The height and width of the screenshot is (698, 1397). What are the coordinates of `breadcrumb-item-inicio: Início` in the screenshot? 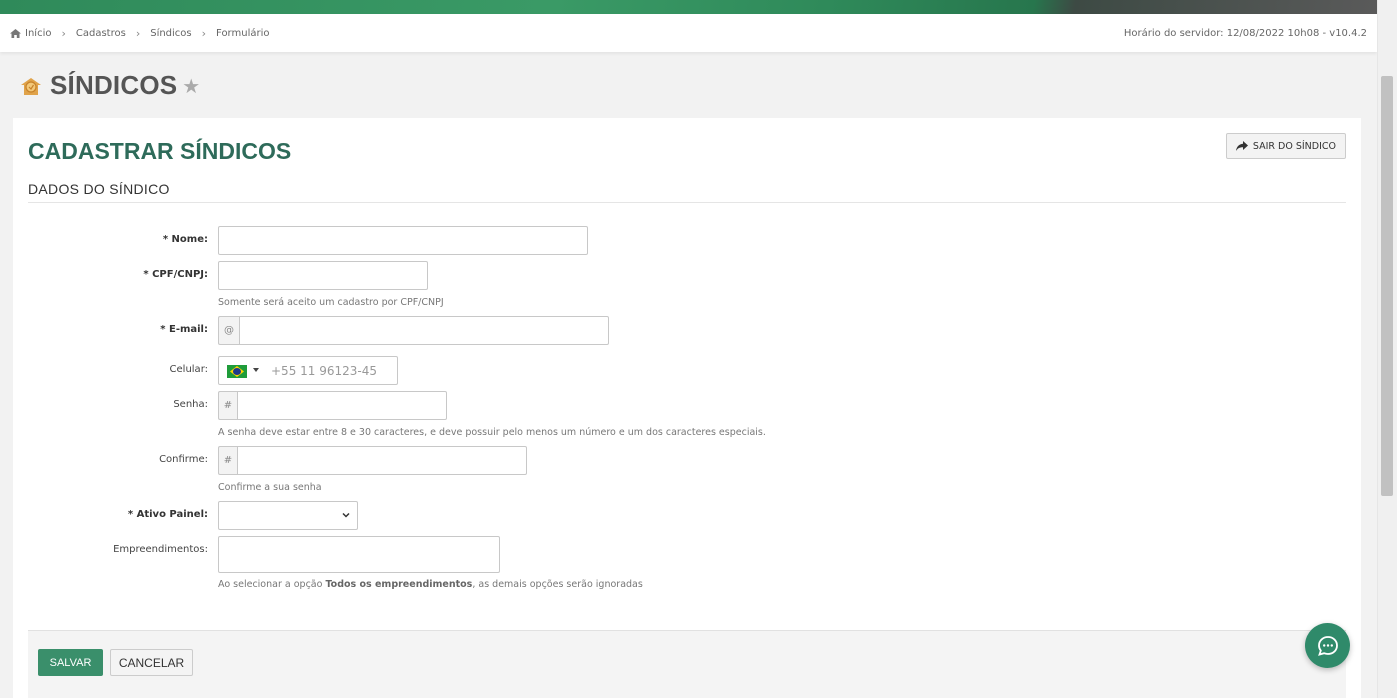 It's located at (30, 33).